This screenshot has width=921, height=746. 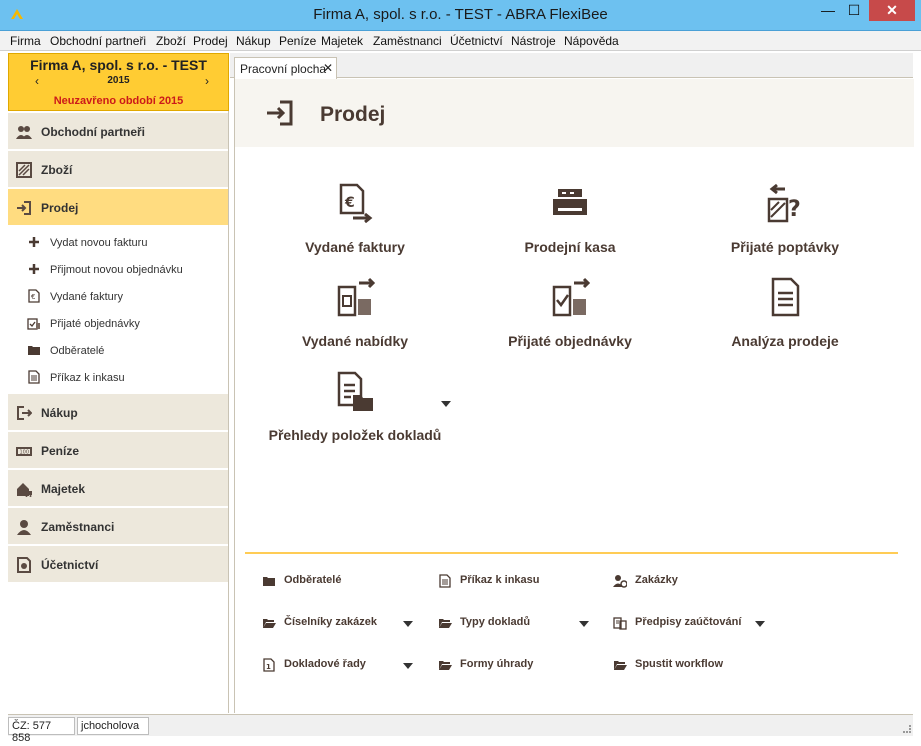 What do you see at coordinates (171, 41) in the screenshot?
I see `menu-zbozi: Zboží` at bounding box center [171, 41].